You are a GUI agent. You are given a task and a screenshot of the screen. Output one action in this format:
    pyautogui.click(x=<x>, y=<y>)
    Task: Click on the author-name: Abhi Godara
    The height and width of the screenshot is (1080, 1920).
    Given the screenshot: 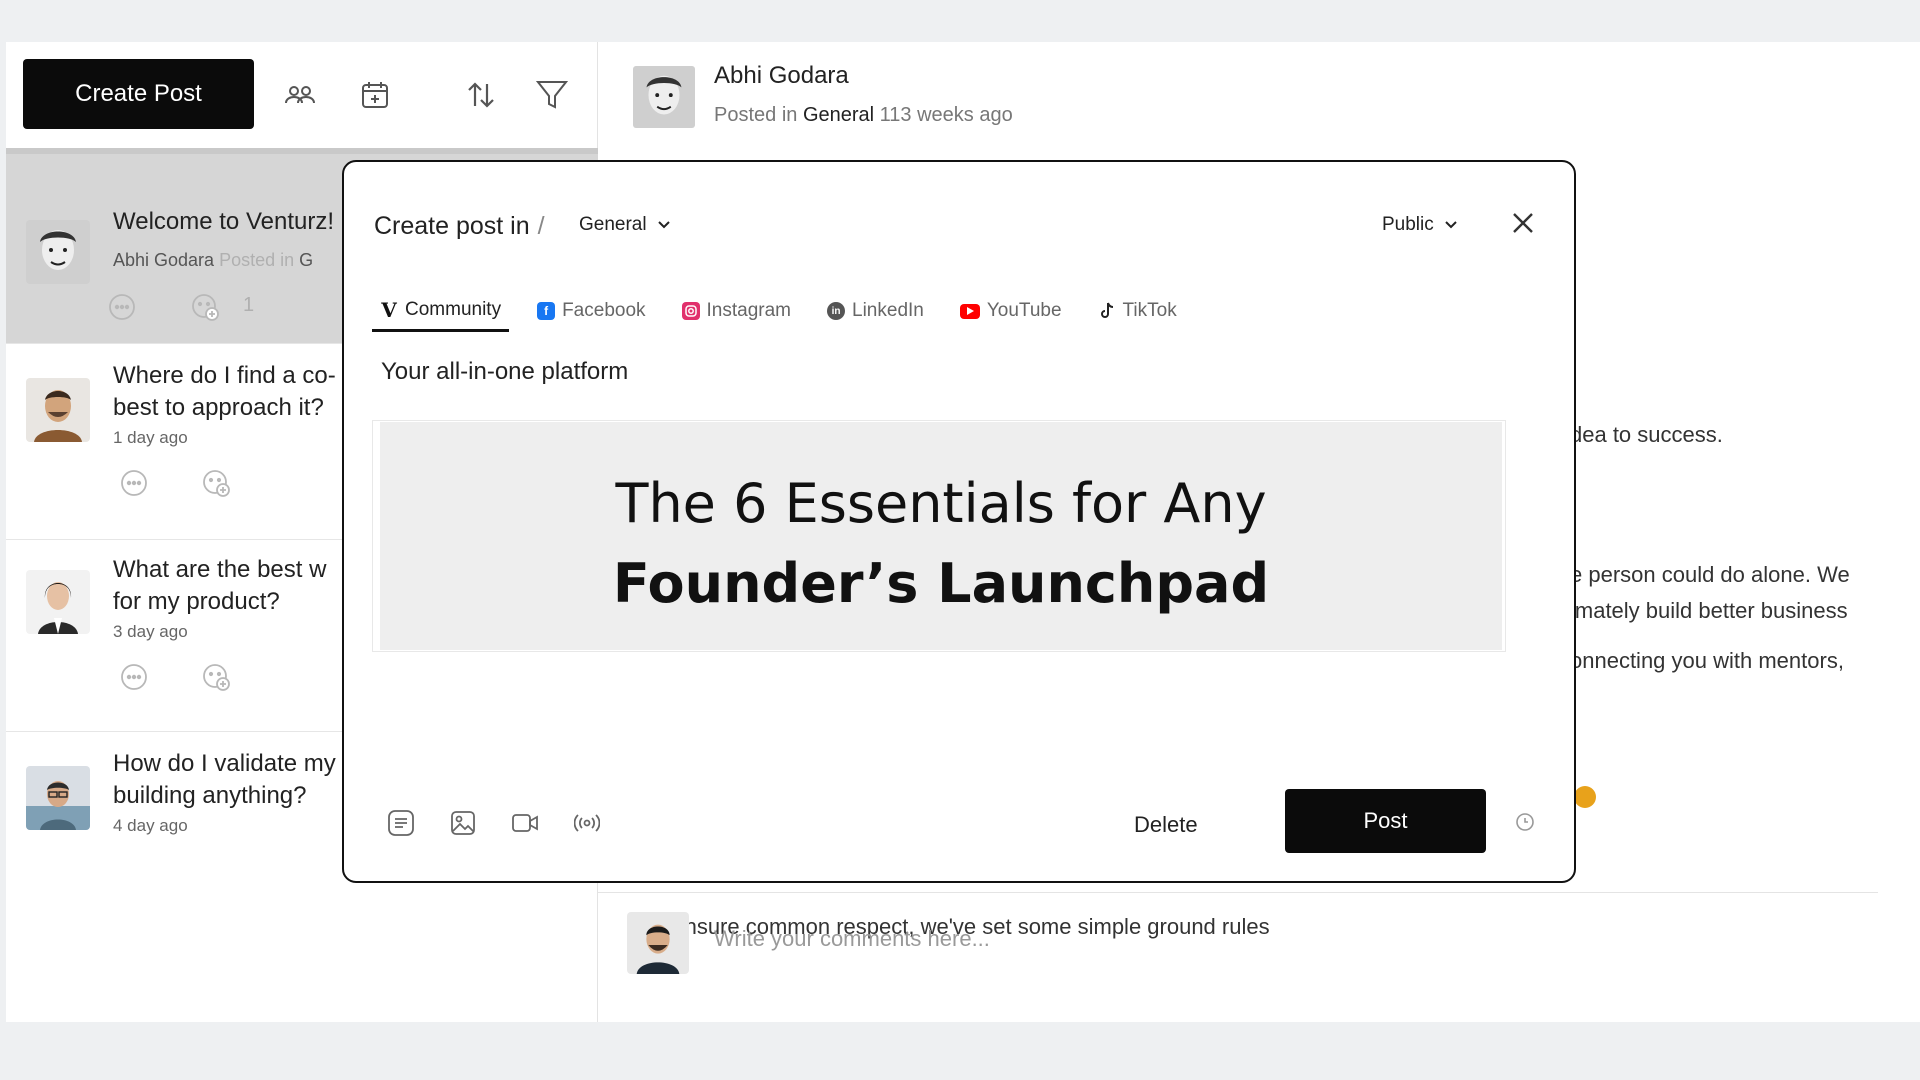 What is the action you would take?
    pyautogui.click(x=781, y=76)
    